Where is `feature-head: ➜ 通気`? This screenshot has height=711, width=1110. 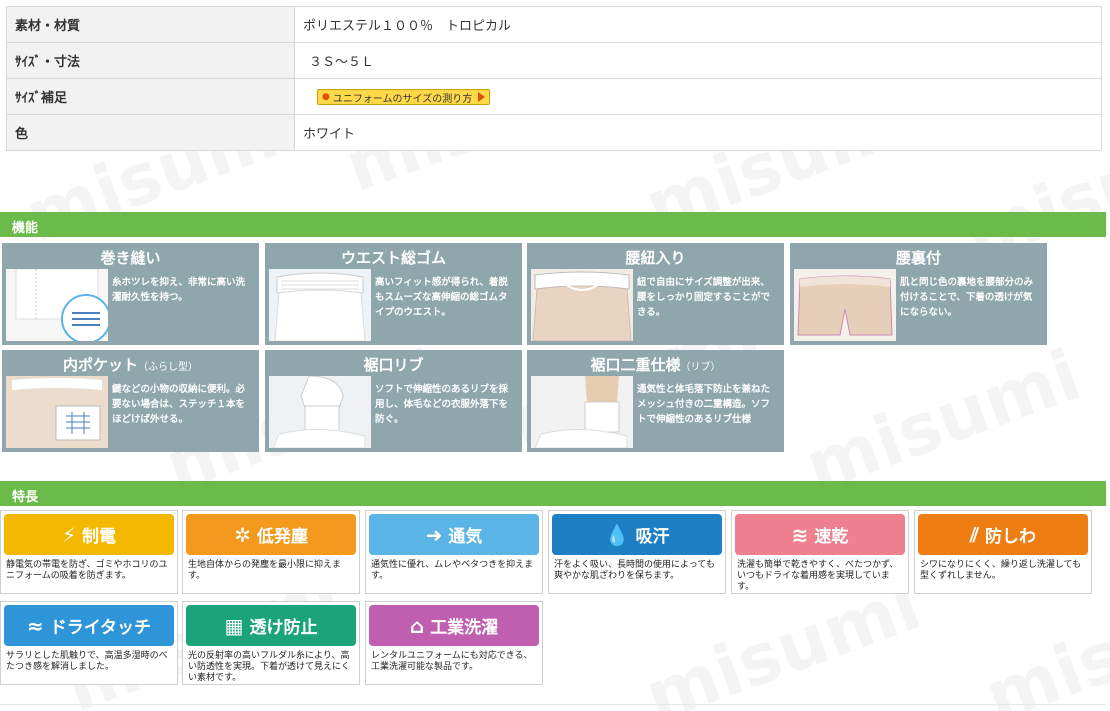 feature-head: ➜ 通気 is located at coordinates (454, 534).